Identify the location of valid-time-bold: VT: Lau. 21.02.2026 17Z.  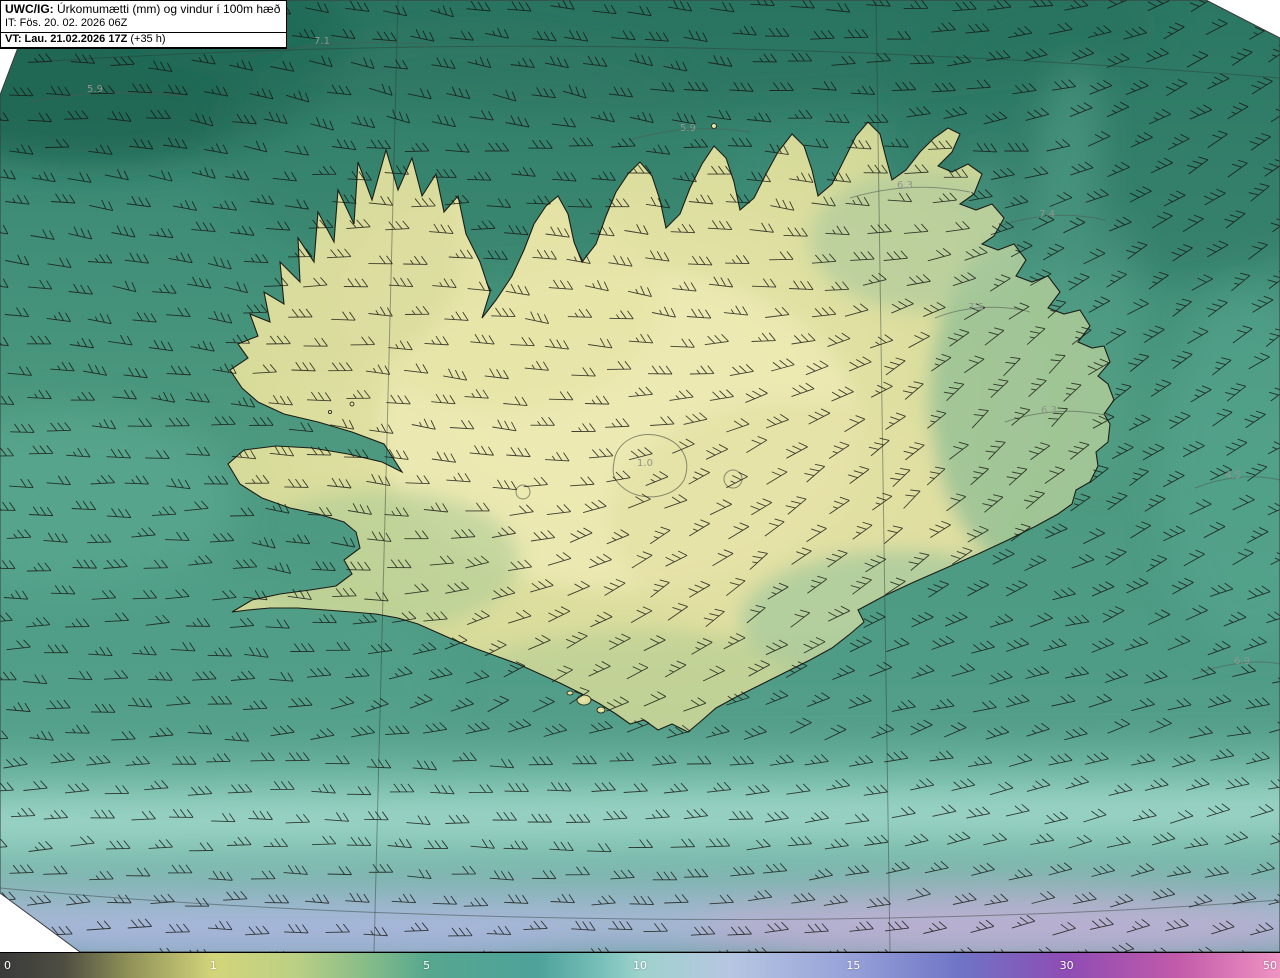
(66, 38).